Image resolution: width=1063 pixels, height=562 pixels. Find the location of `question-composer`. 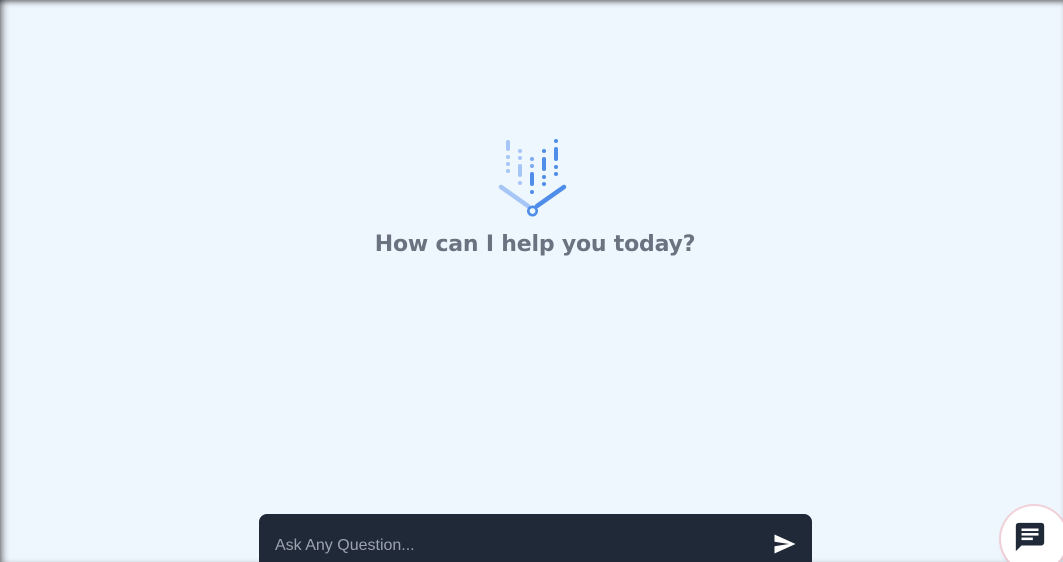

question-composer is located at coordinates (535, 538).